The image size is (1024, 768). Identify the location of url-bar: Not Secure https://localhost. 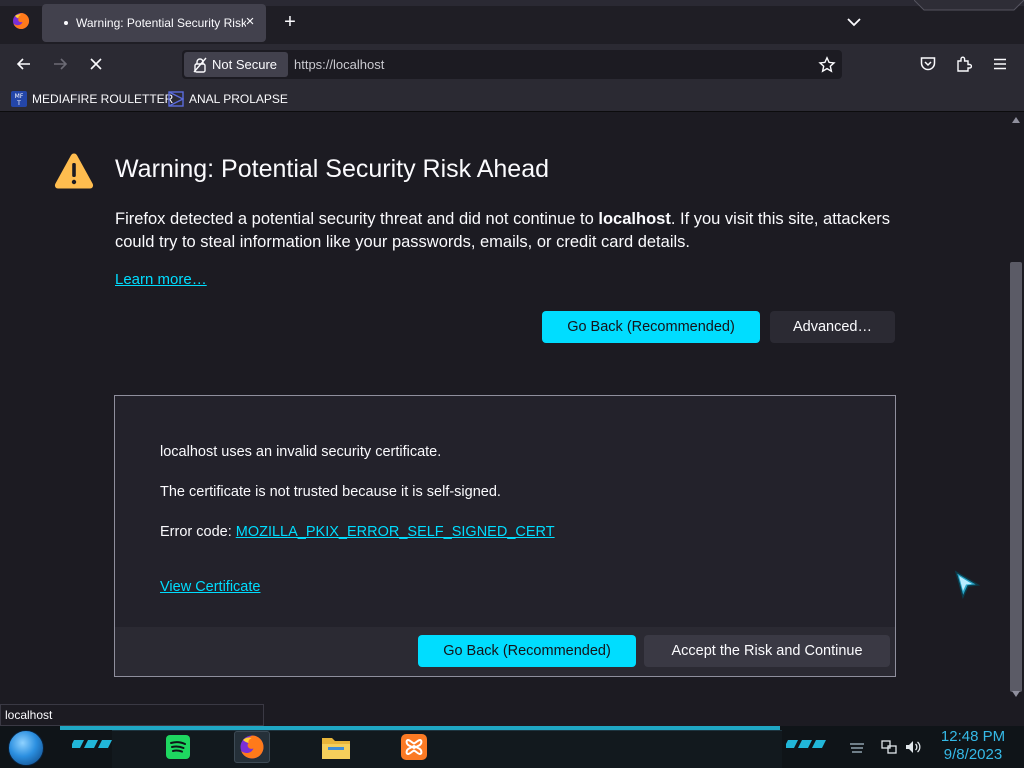
(512, 64).